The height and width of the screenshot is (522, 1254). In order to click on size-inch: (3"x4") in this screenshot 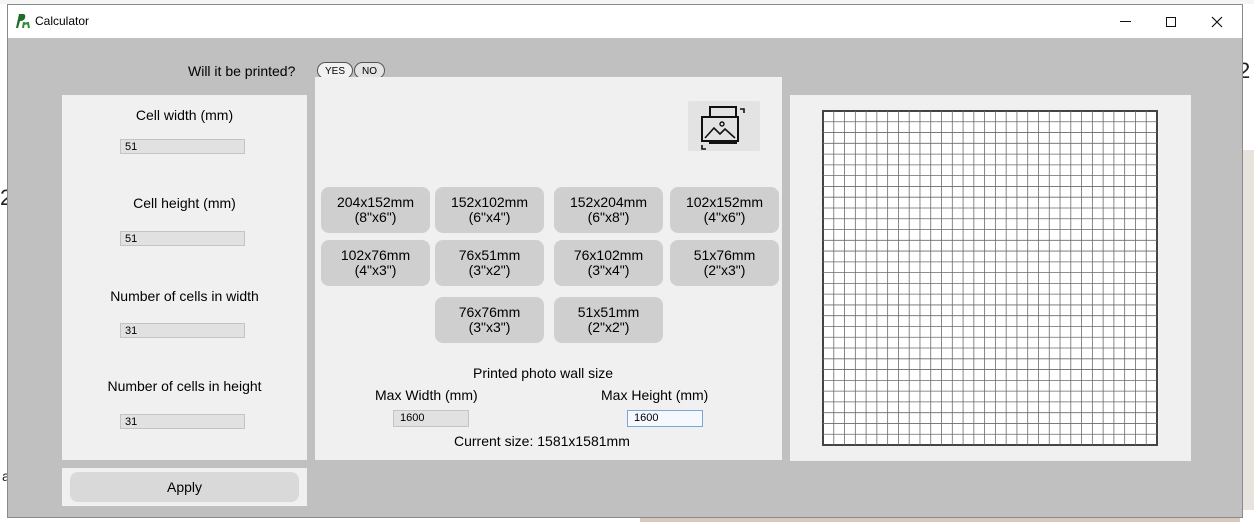, I will do `click(608, 270)`.